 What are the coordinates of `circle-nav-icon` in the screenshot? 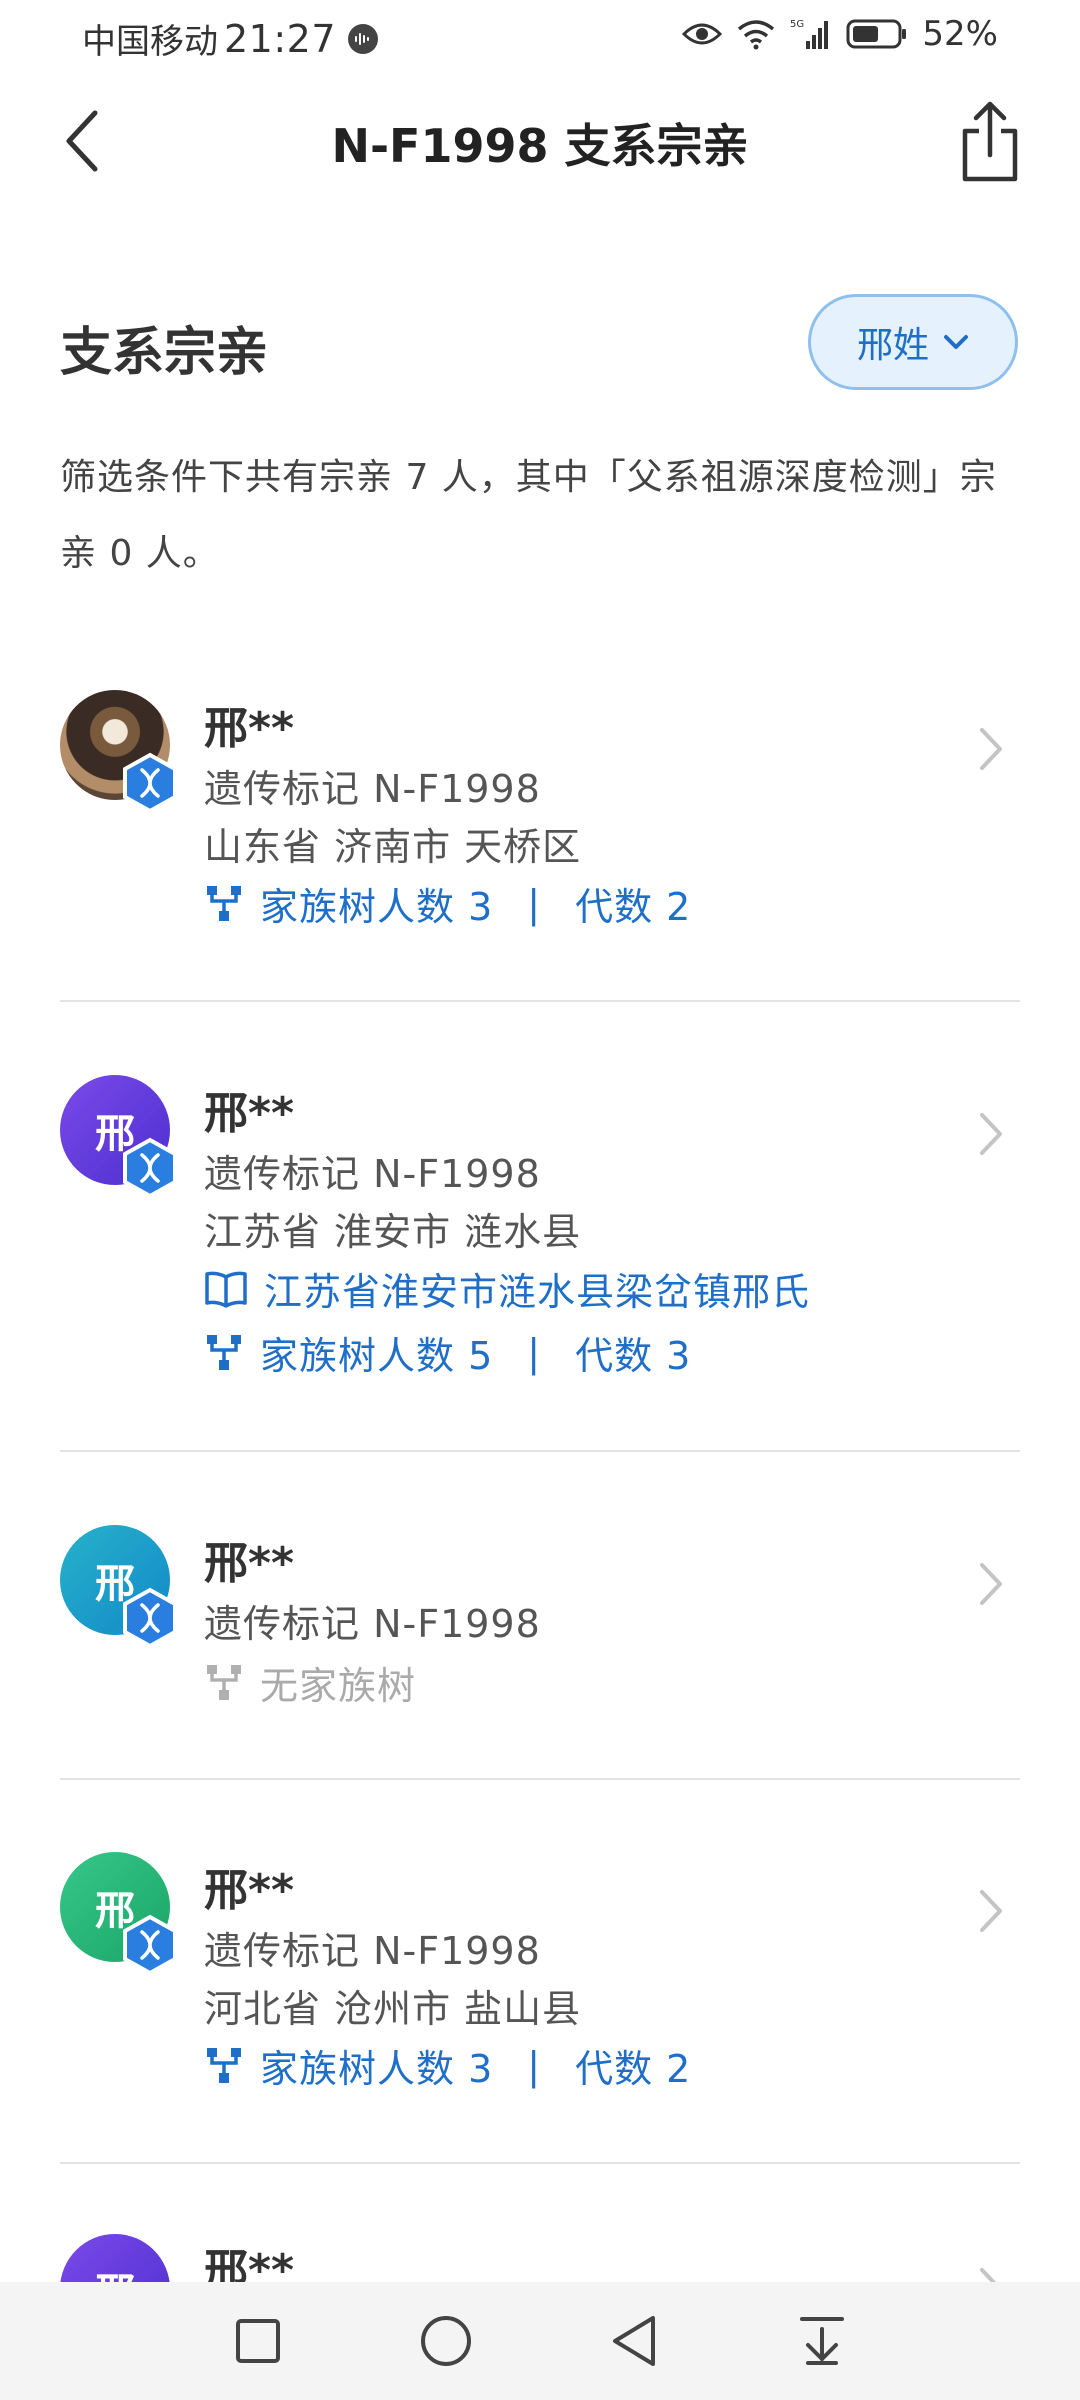 It's located at (446, 2341).